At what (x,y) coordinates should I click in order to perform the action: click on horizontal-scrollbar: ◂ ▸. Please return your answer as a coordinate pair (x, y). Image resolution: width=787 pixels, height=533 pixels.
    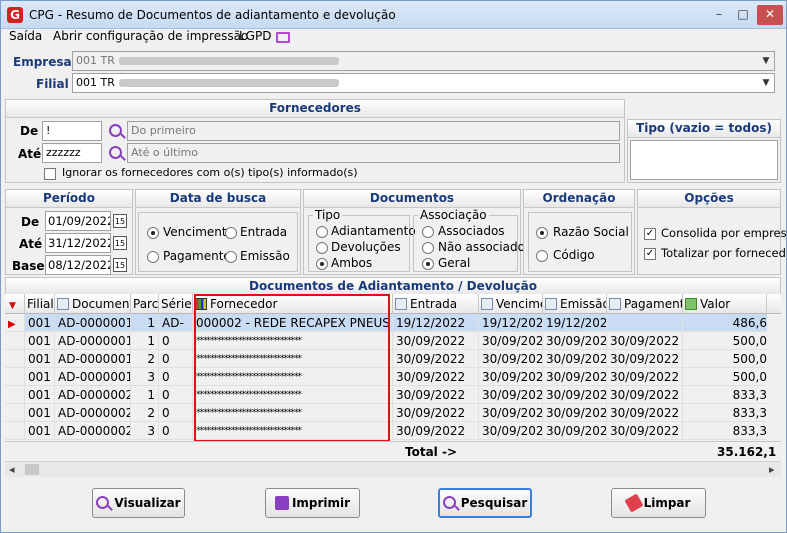
    Looking at the image, I should click on (393, 469).